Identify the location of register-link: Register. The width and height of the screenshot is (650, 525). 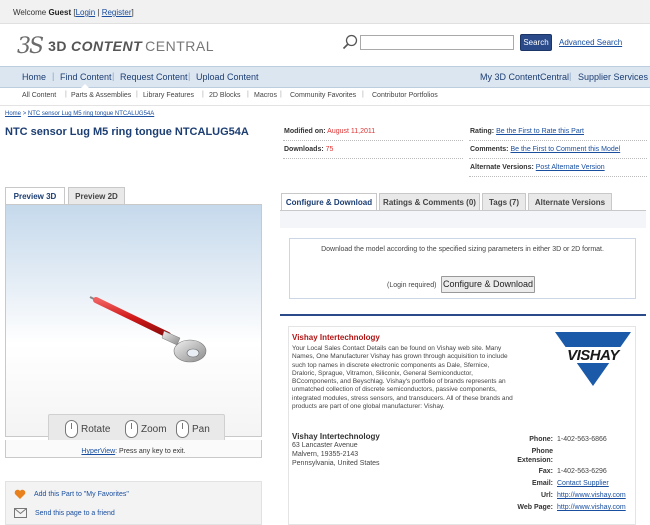
(117, 12).